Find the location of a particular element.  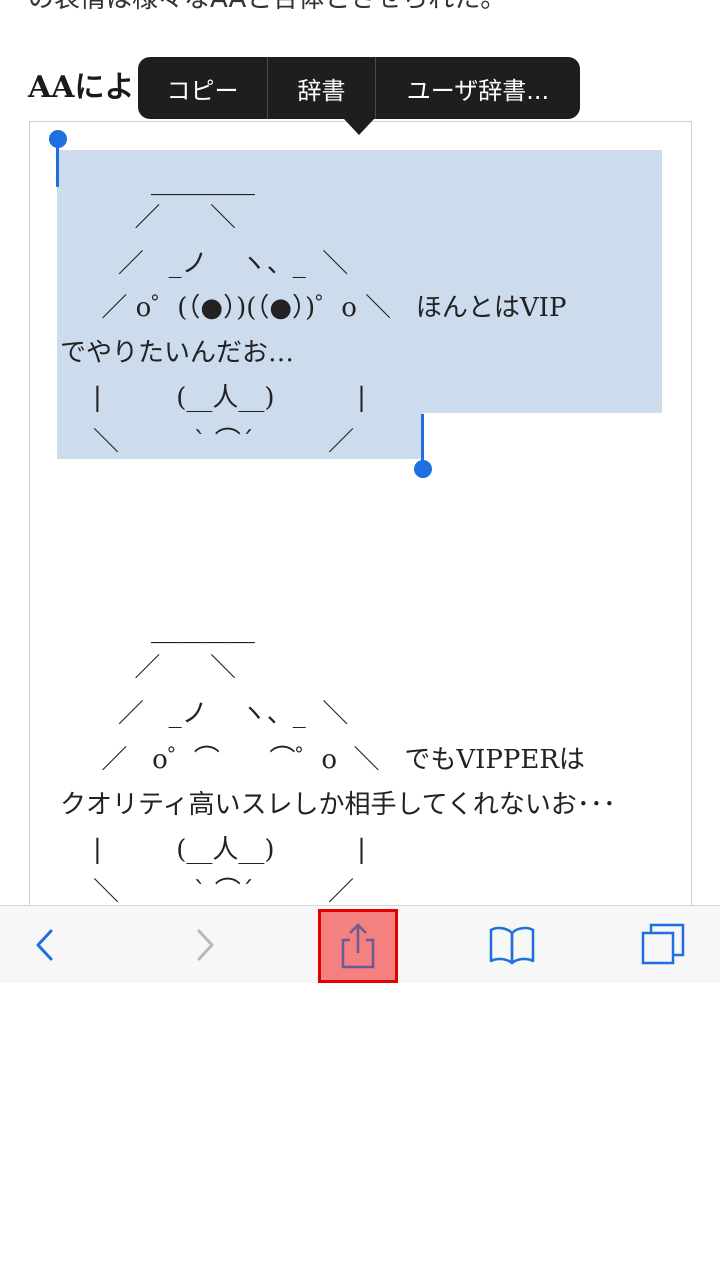

menu-dictionary: 辞書 is located at coordinates (322, 88).